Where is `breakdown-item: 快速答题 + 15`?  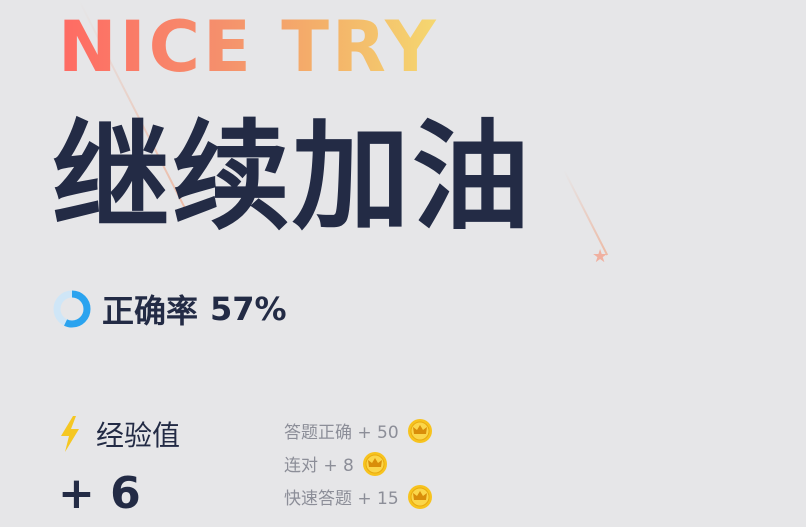 breakdown-item: 快速答题 + 15 is located at coordinates (358, 496).